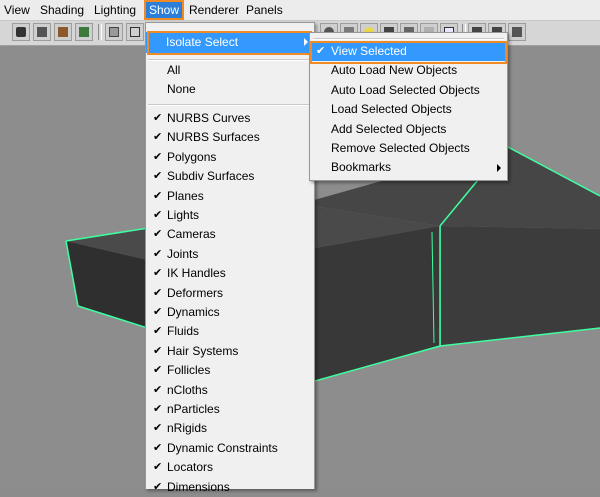 This screenshot has width=600, height=497. What do you see at coordinates (230, 157) in the screenshot?
I see `menu-item-polygons: ✔ Polygons` at bounding box center [230, 157].